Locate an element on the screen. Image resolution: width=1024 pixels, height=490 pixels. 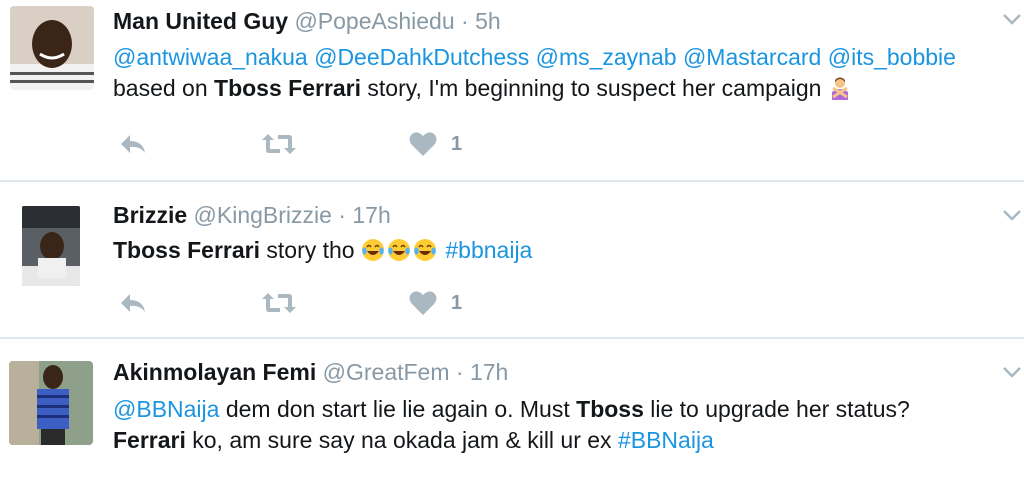
person-gesturing-no-emoji is located at coordinates (839, 88).